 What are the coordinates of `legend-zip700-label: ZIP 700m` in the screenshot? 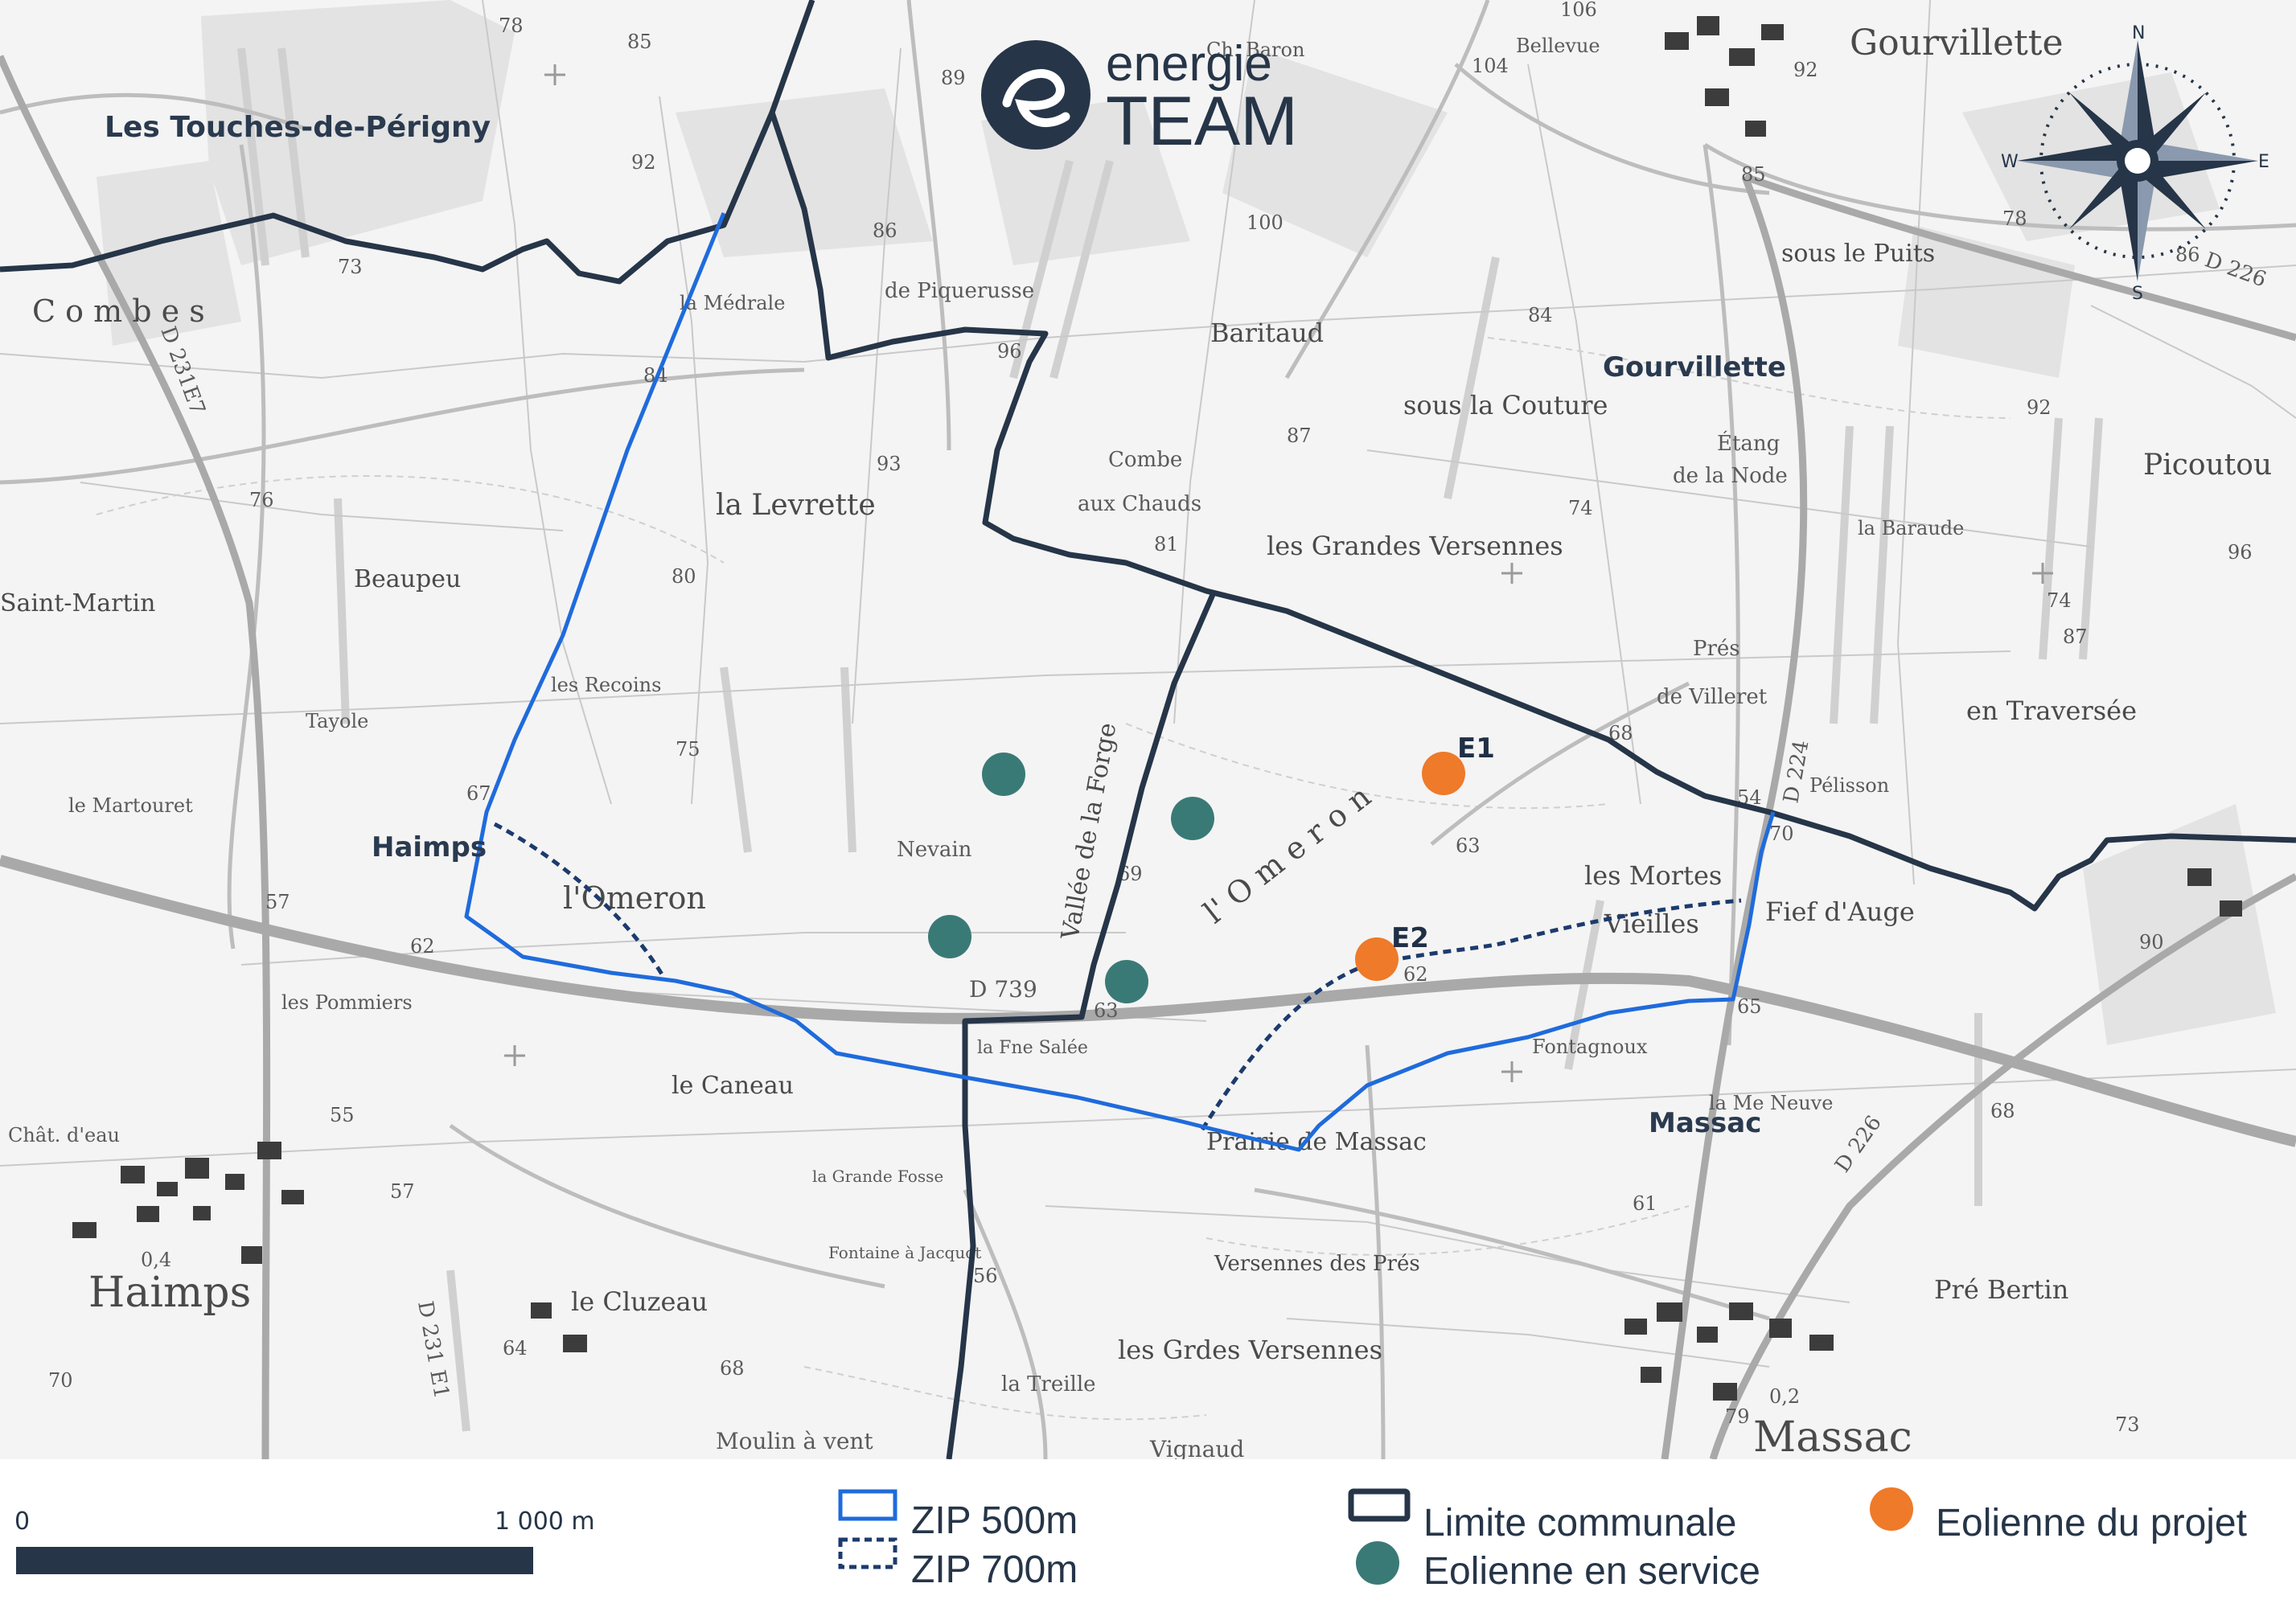 It's located at (994, 1569).